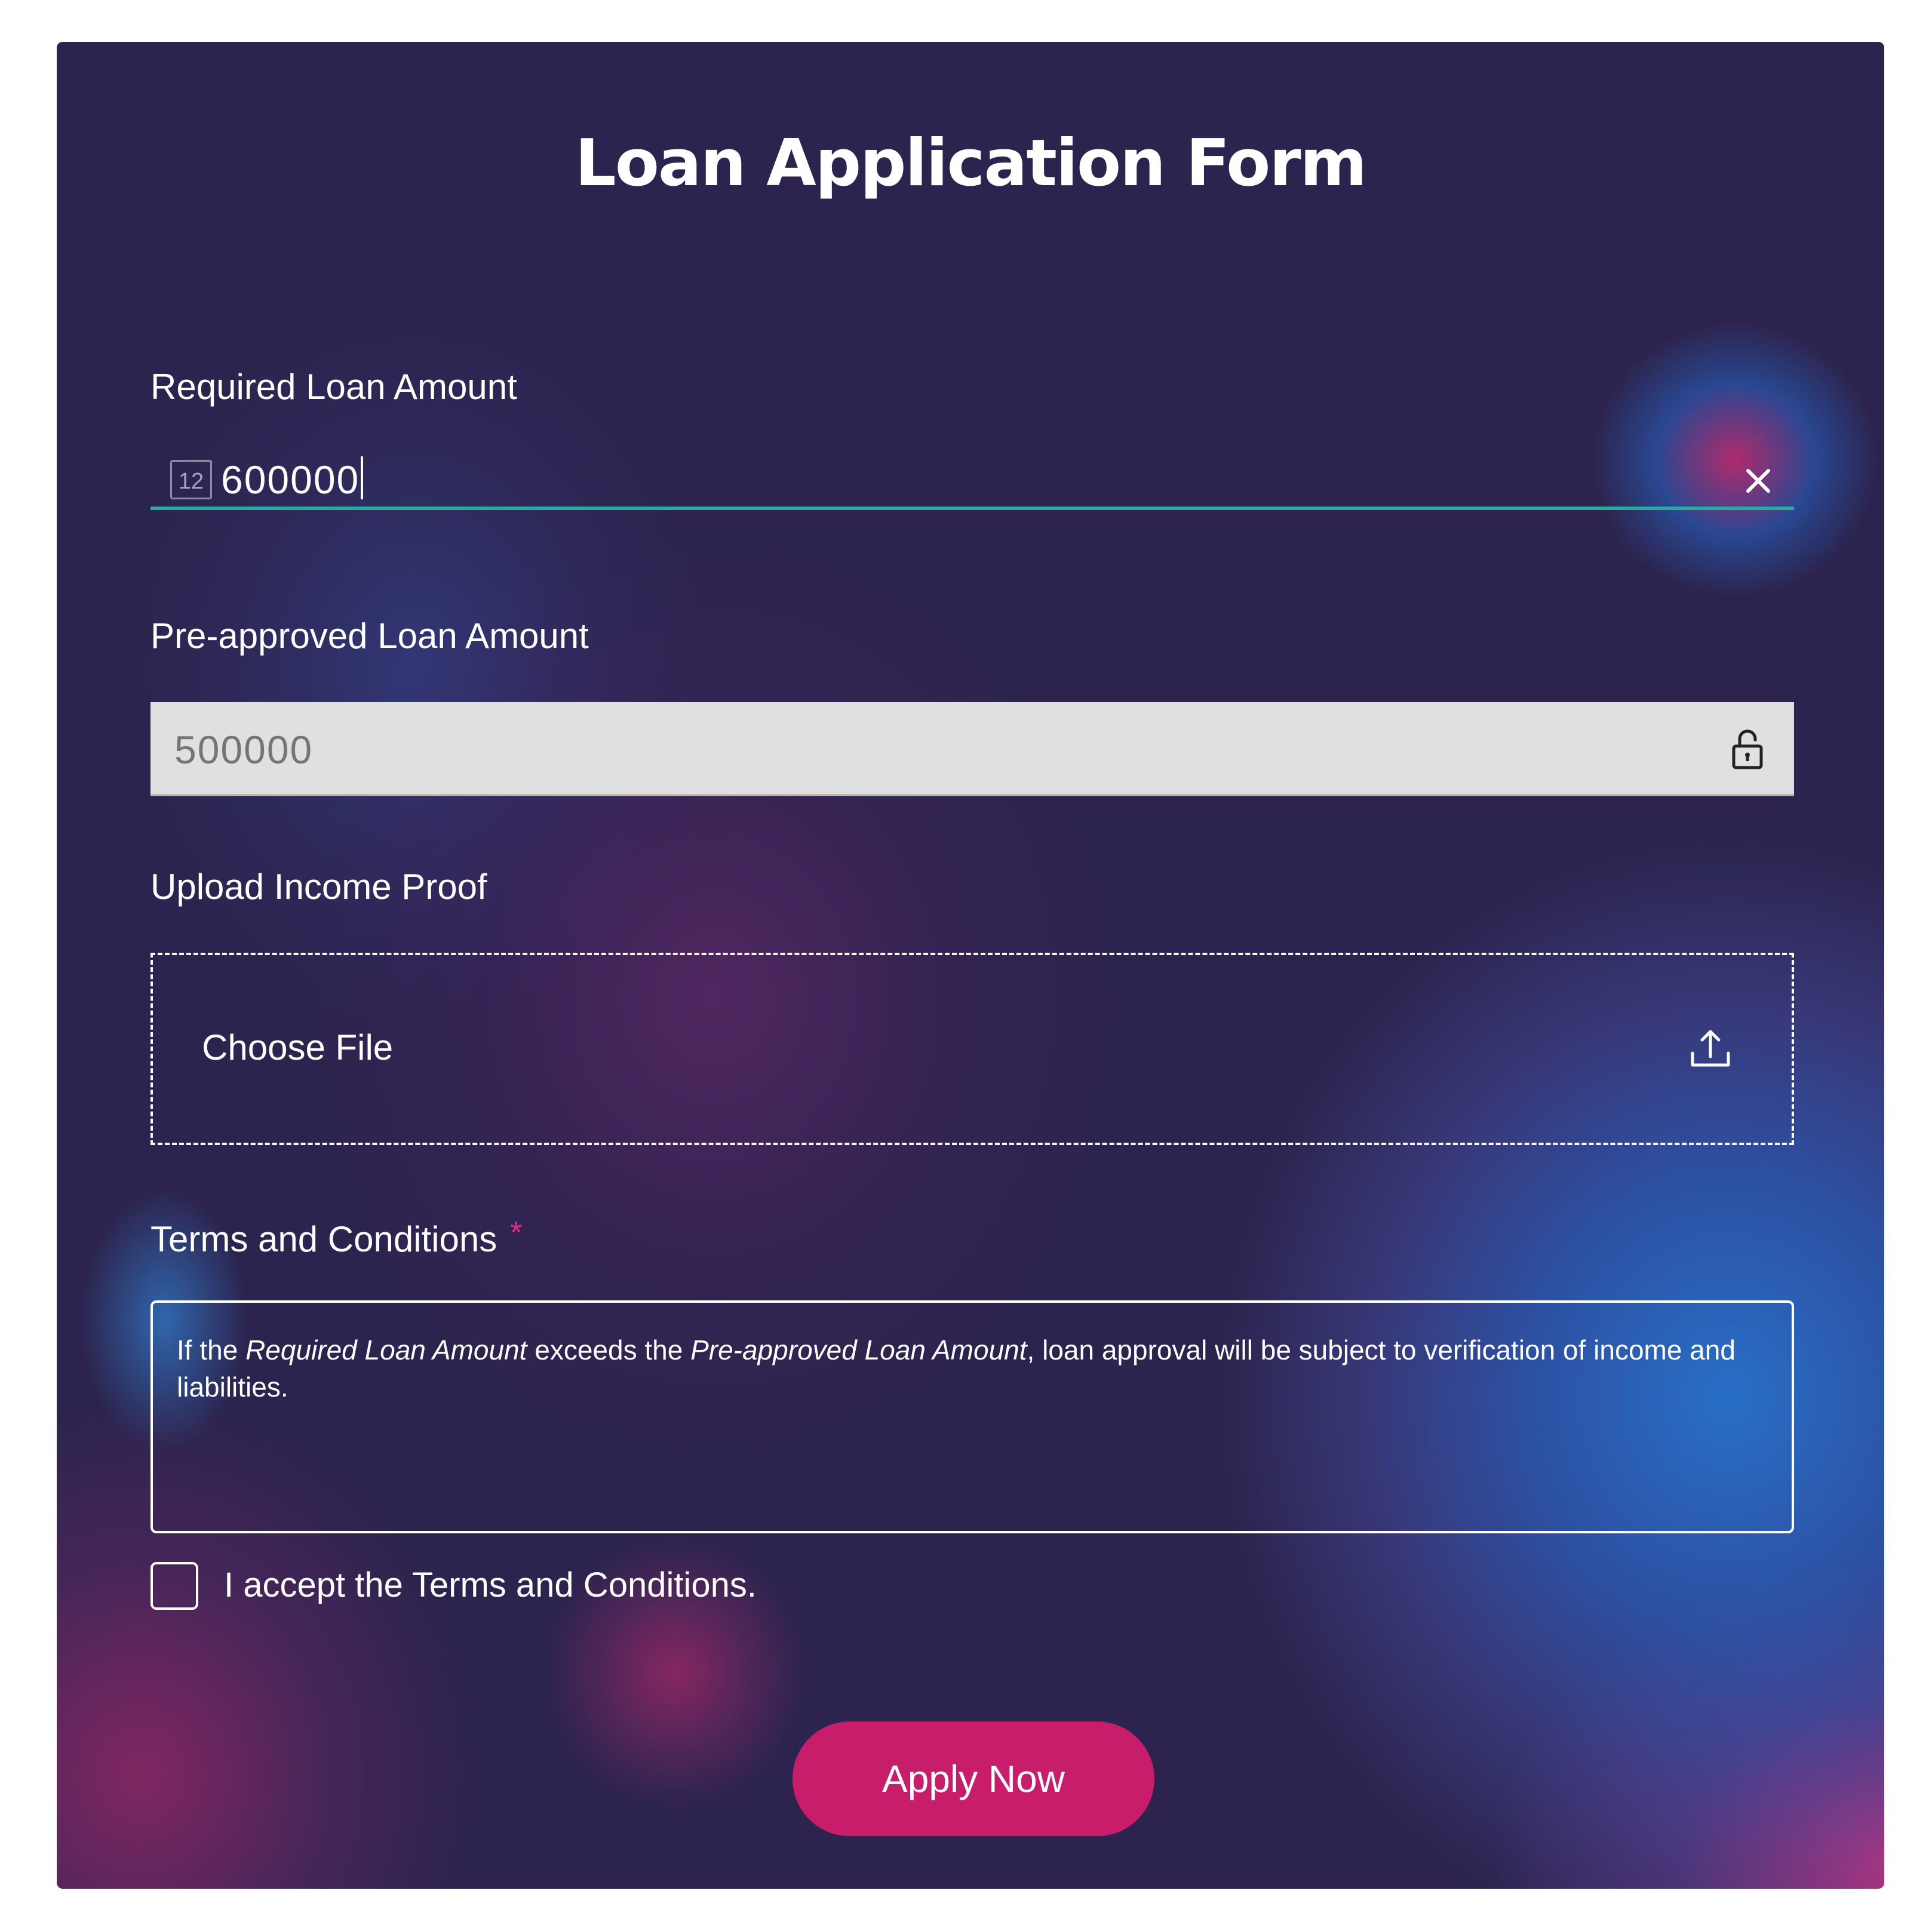 Image resolution: width=1932 pixels, height=1921 pixels. I want to click on required-loan-amount-label: Required Loan Amount, so click(333, 387).